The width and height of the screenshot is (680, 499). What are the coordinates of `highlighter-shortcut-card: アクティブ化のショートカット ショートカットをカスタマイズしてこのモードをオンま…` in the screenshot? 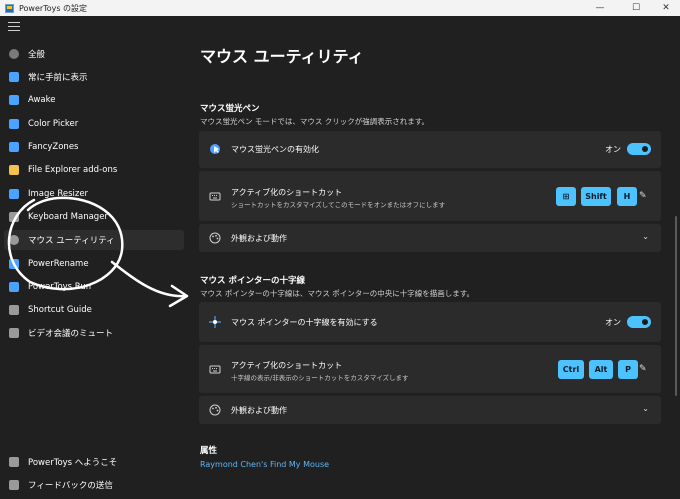 It's located at (430, 196).